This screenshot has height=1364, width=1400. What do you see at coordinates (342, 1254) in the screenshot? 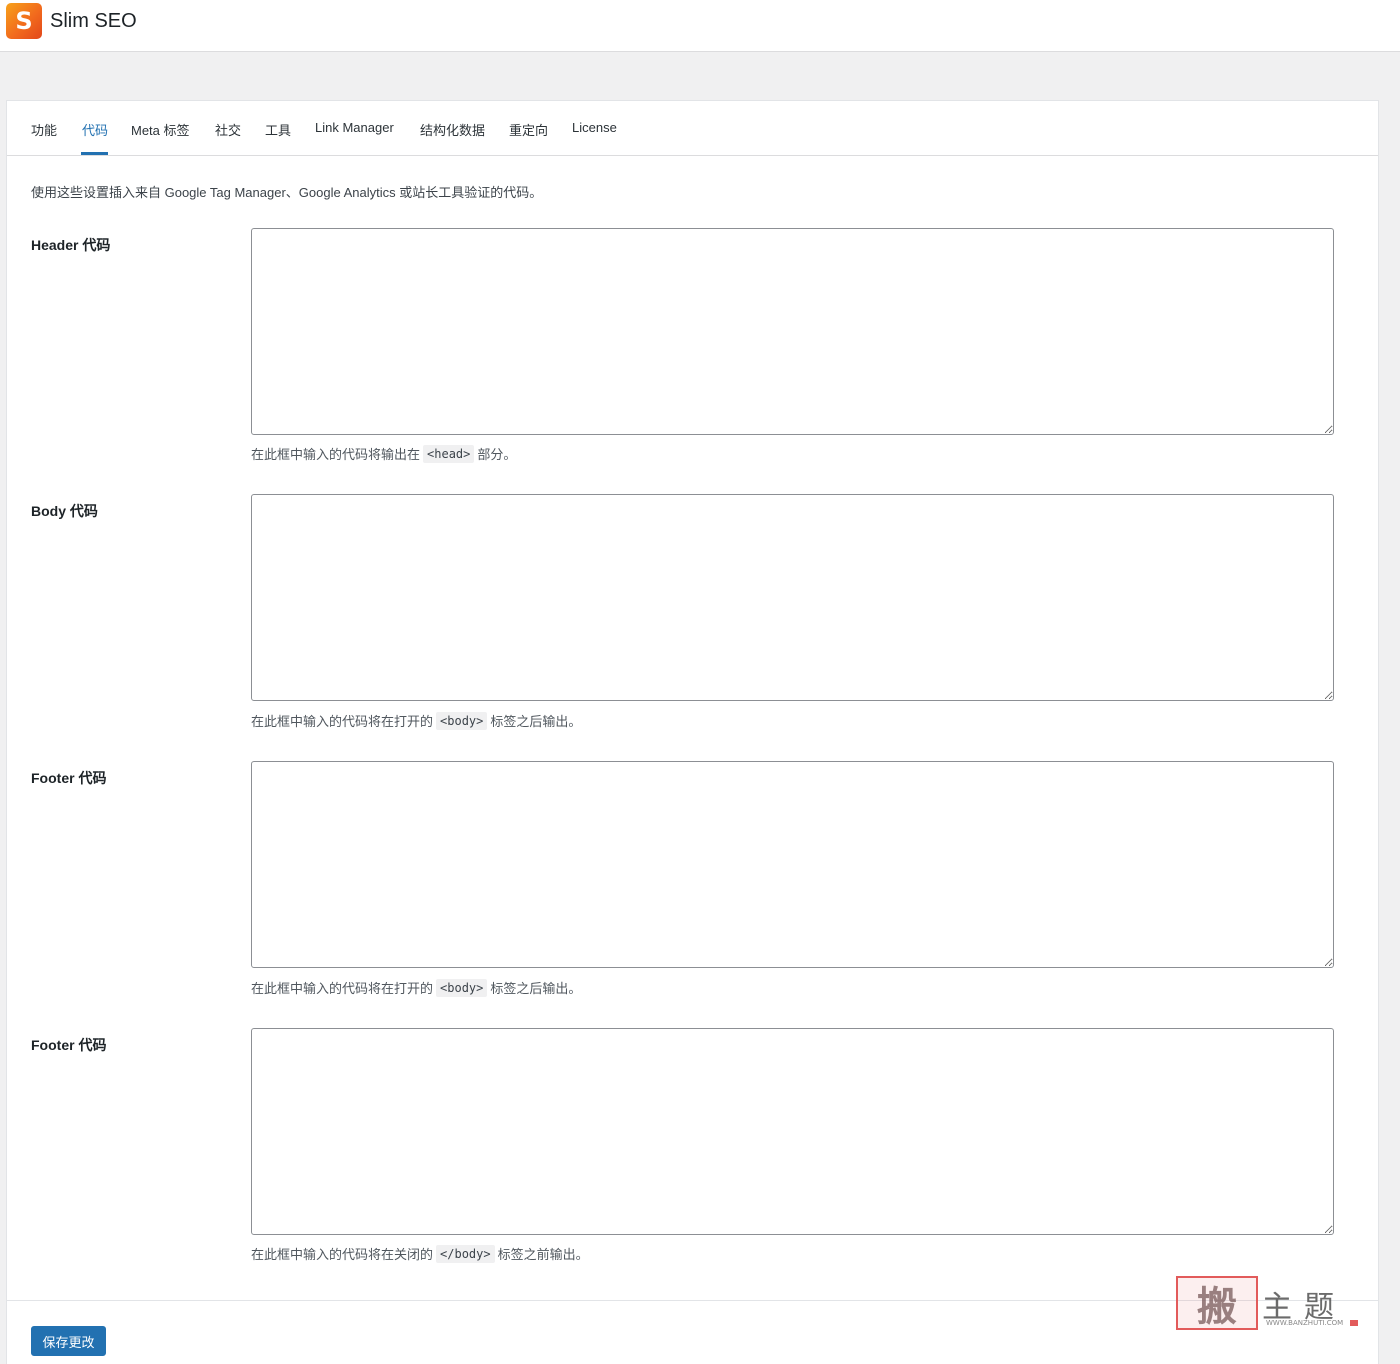
I see `desc-text-before: 在此框中输入的代码将在关闭的` at bounding box center [342, 1254].